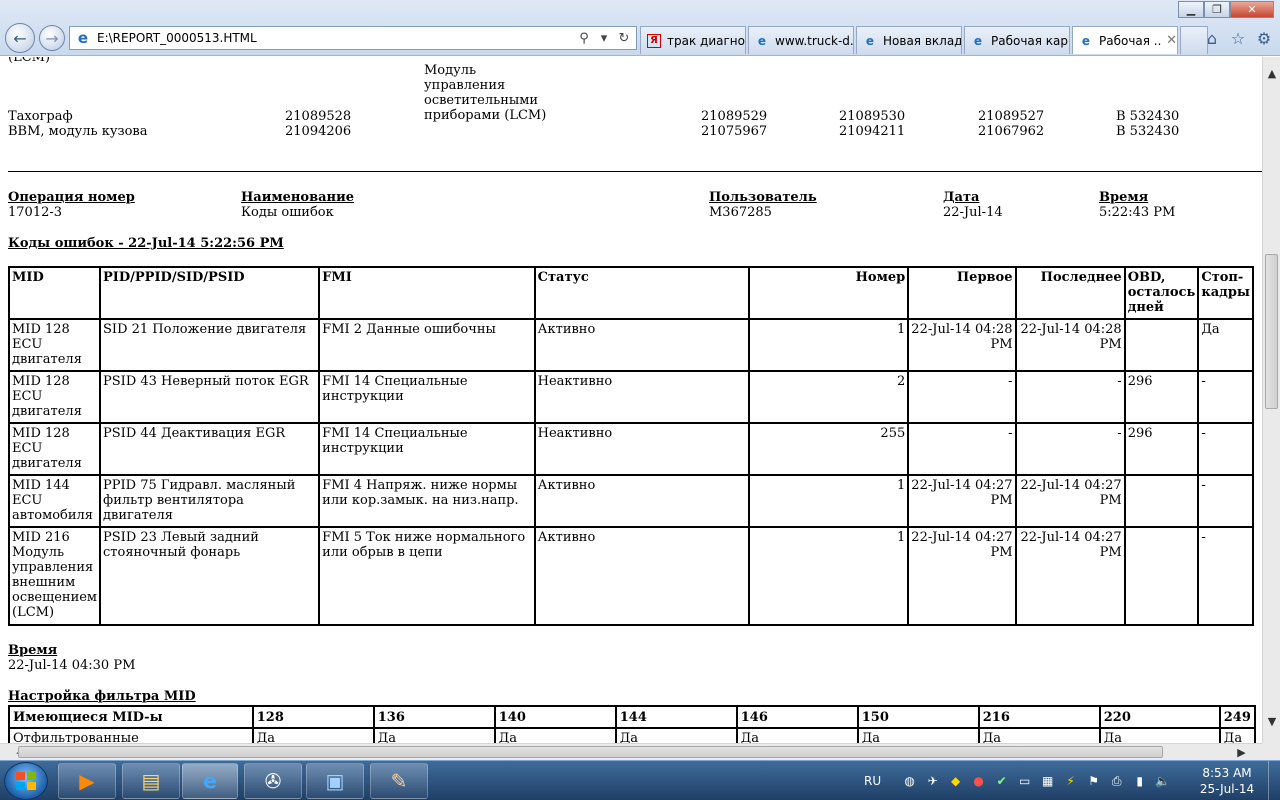  What do you see at coordinates (955, 781) in the screenshot?
I see `tray-shield-icon: ◆` at bounding box center [955, 781].